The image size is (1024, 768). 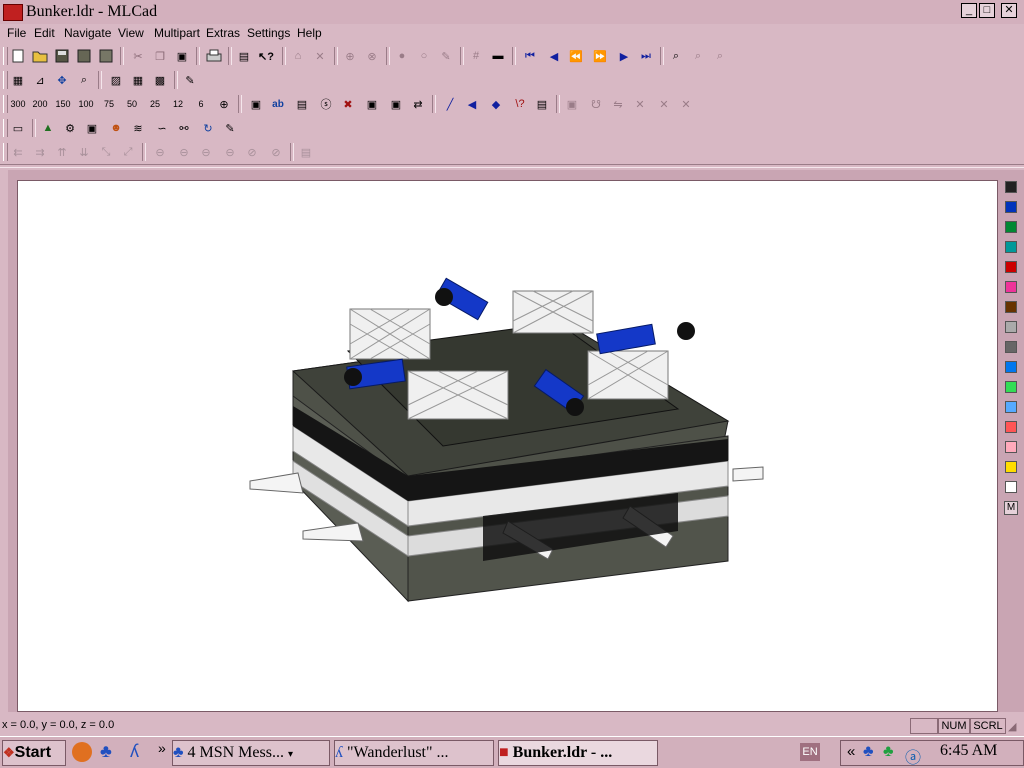 I want to click on edit-part-icon: ✎, so click(x=230, y=128).